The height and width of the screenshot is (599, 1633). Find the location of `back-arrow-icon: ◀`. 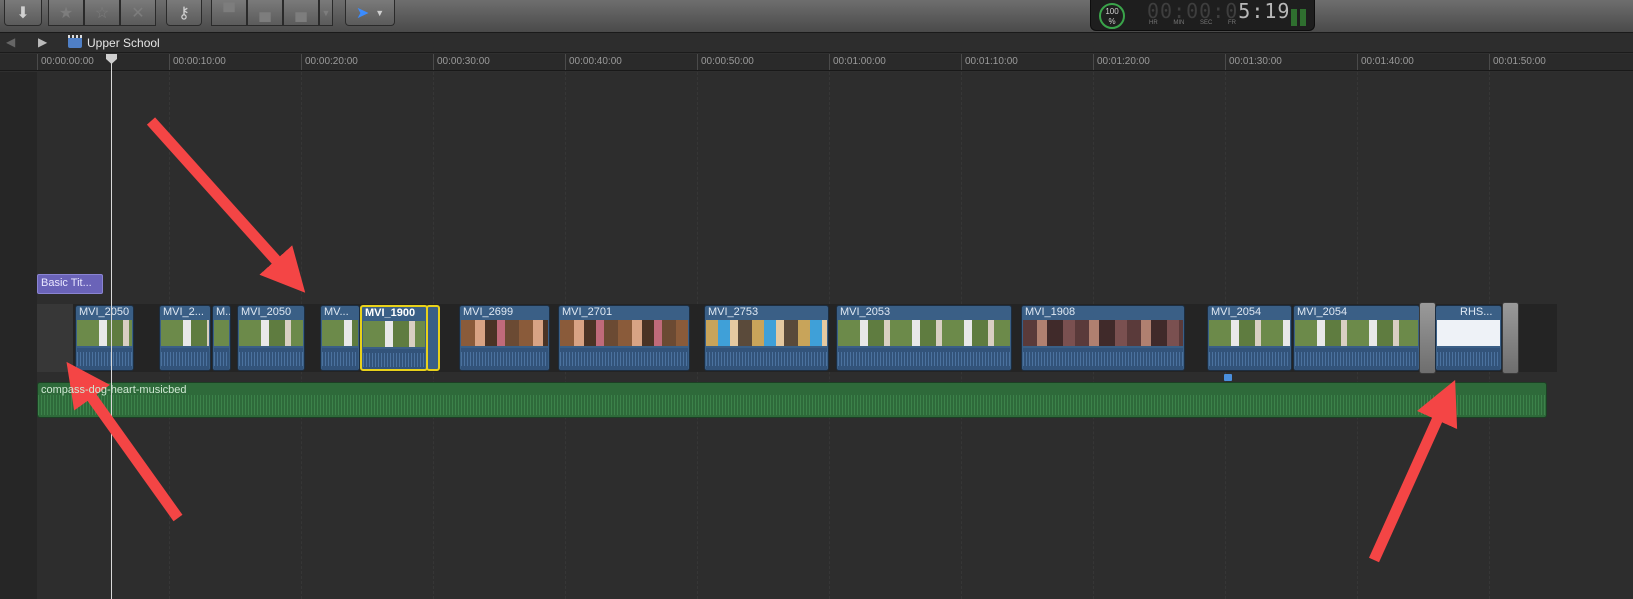

back-arrow-icon: ◀ is located at coordinates (10, 42).